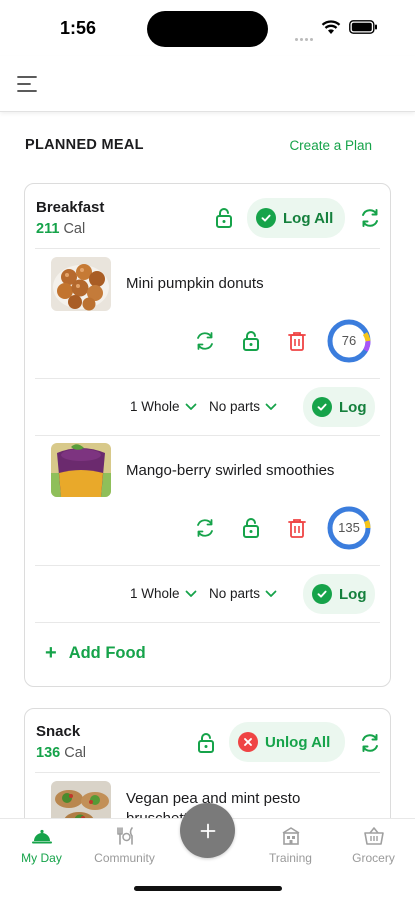 The height and width of the screenshot is (900, 415). I want to click on signal-icon, so click(305, 34).